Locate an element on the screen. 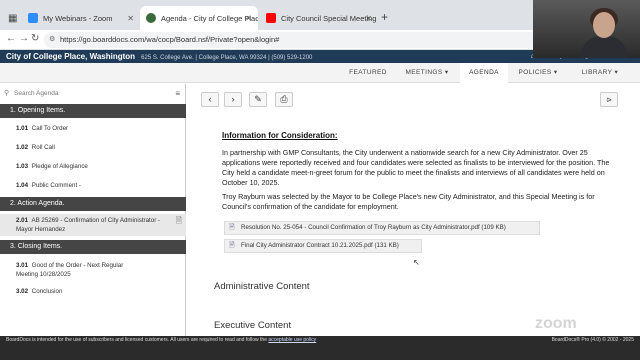 Image resolution: width=640 pixels, height=360 pixels. agenda-item-3-02: 3.02 Conclusion is located at coordinates (93, 291).